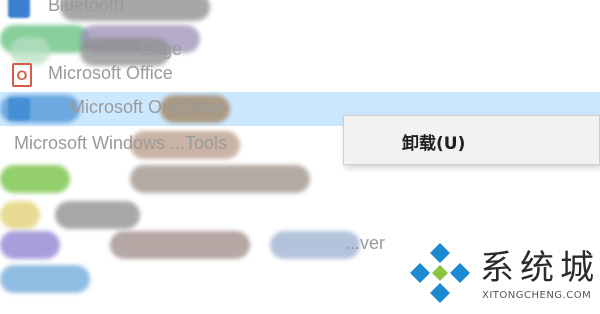 This screenshot has width=600, height=314. I want to click on app-list-item: Bluetooth, so click(300, 12).